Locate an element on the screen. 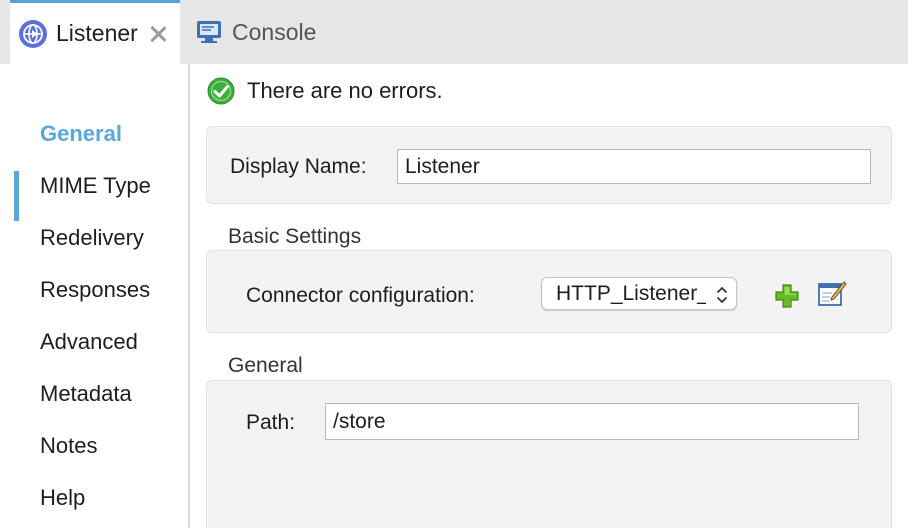 This screenshot has height=528, width=908. sidebar-item-general: General is located at coordinates (81, 134).